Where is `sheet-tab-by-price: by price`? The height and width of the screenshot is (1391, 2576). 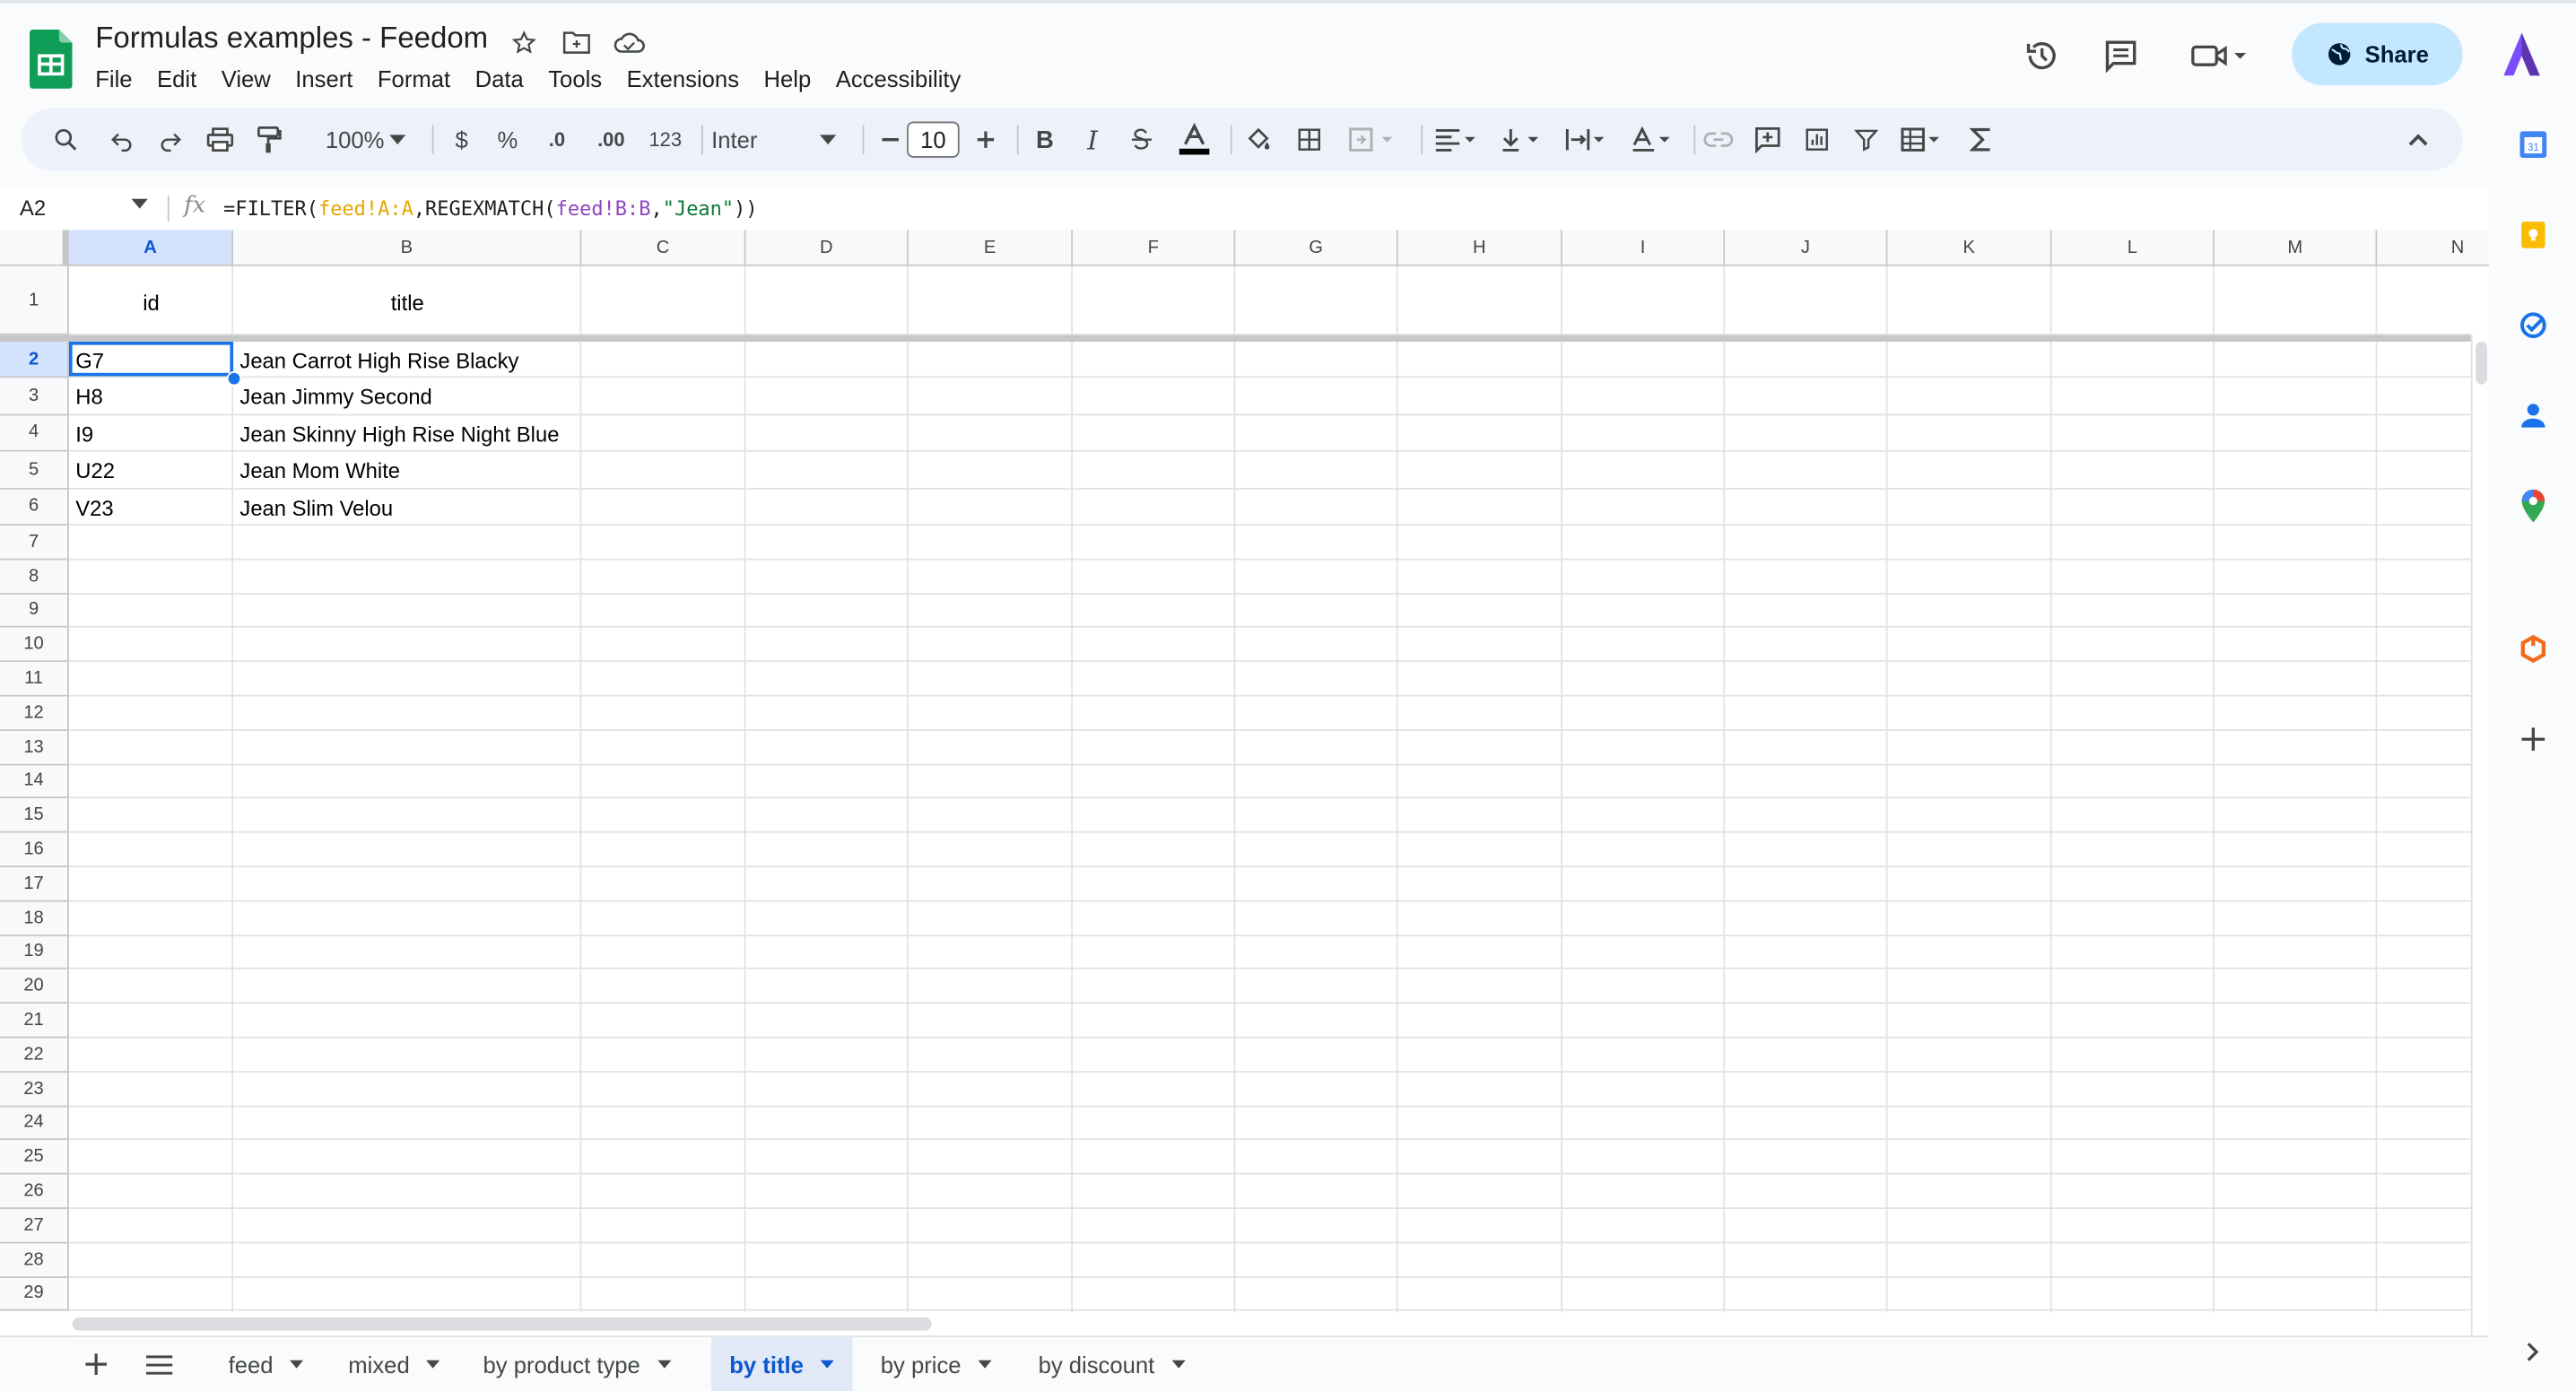 sheet-tab-by-price: by price is located at coordinates (937, 1364).